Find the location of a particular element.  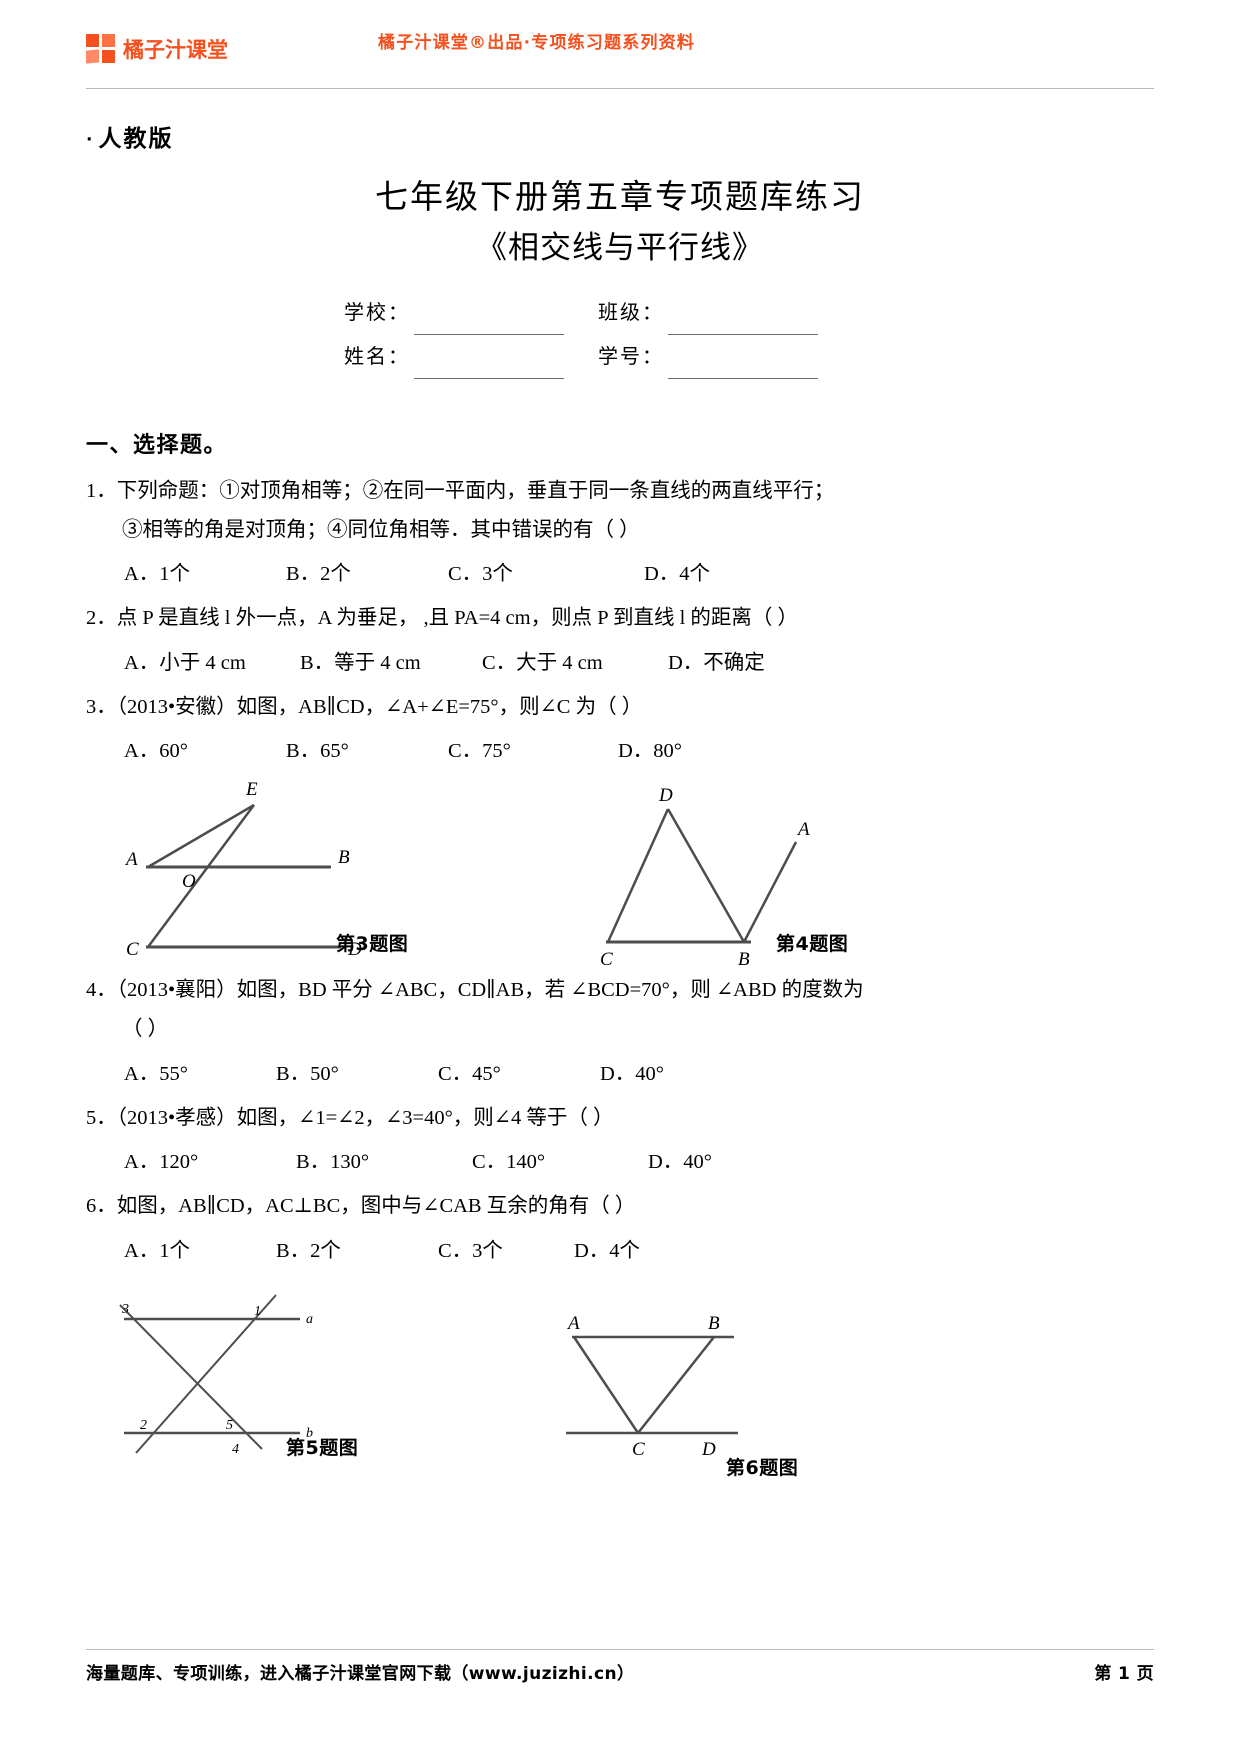

question-1-line-1: 1．下列命题：①对顶角相等；②在同一平面内，垂直于同一条直线的两直线平行； is located at coordinates (620, 491).